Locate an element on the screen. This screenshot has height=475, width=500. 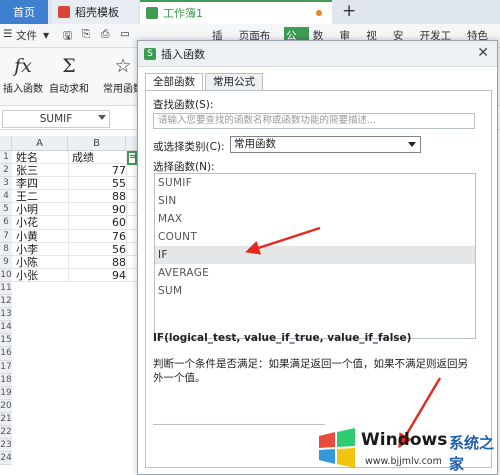
cell: 小黄 is located at coordinates (42, 236).